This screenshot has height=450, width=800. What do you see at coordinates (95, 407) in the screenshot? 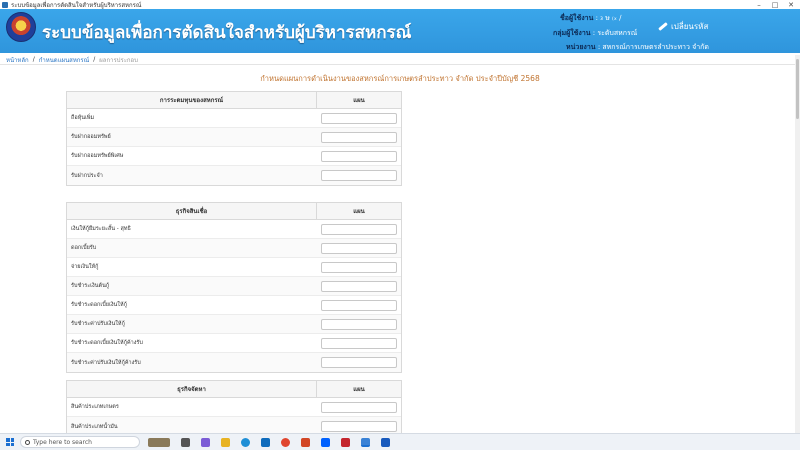
I see `row-label: สินค้าประเภทเกษตร` at bounding box center [95, 407].